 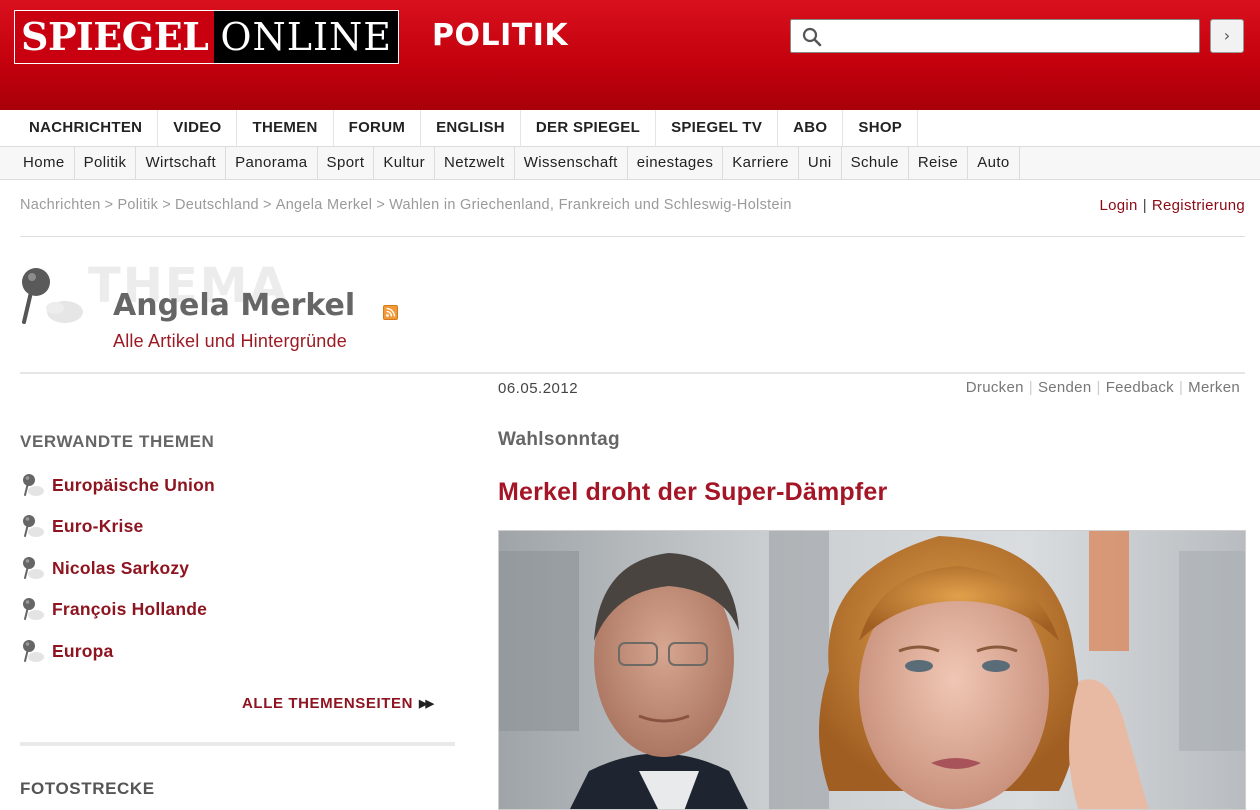 I want to click on sub-nav-item-auto: Auto, so click(x=994, y=163).